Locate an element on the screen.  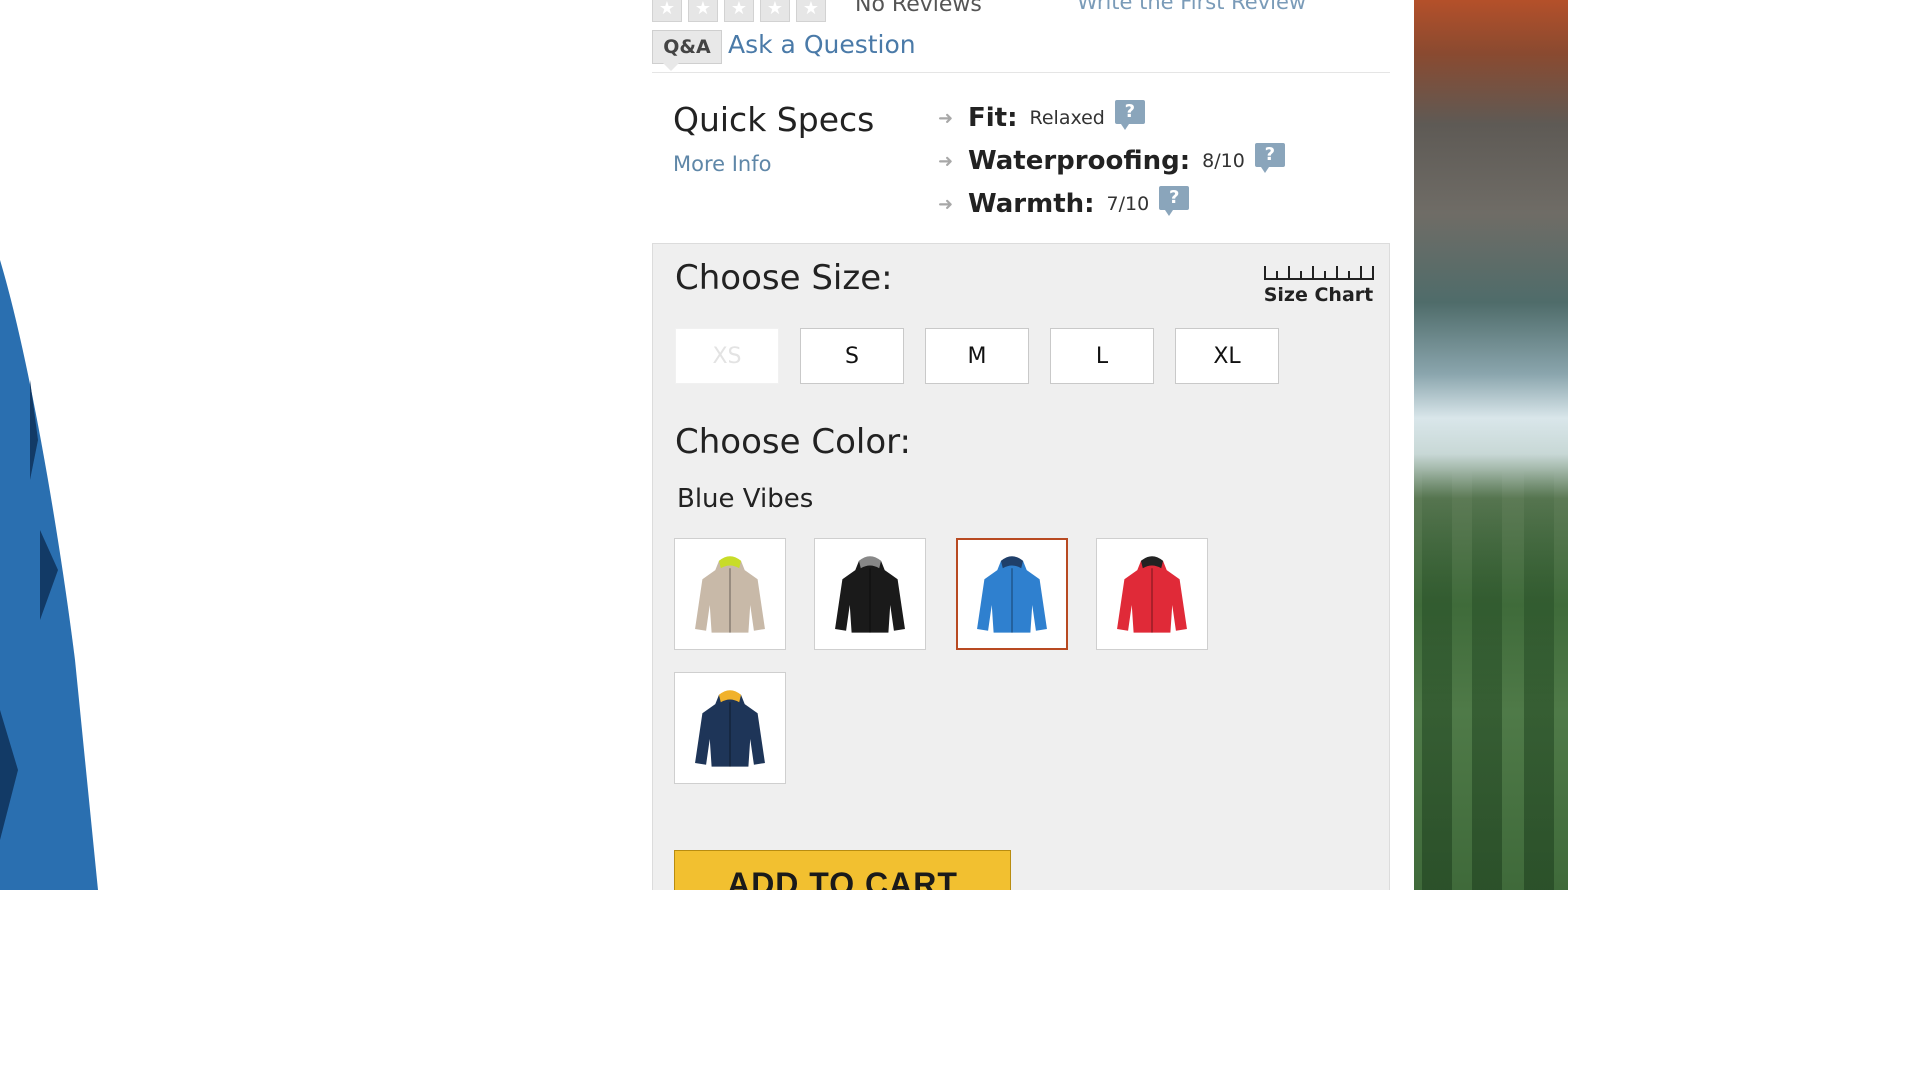
background-scenery is located at coordinates (1491, 445).